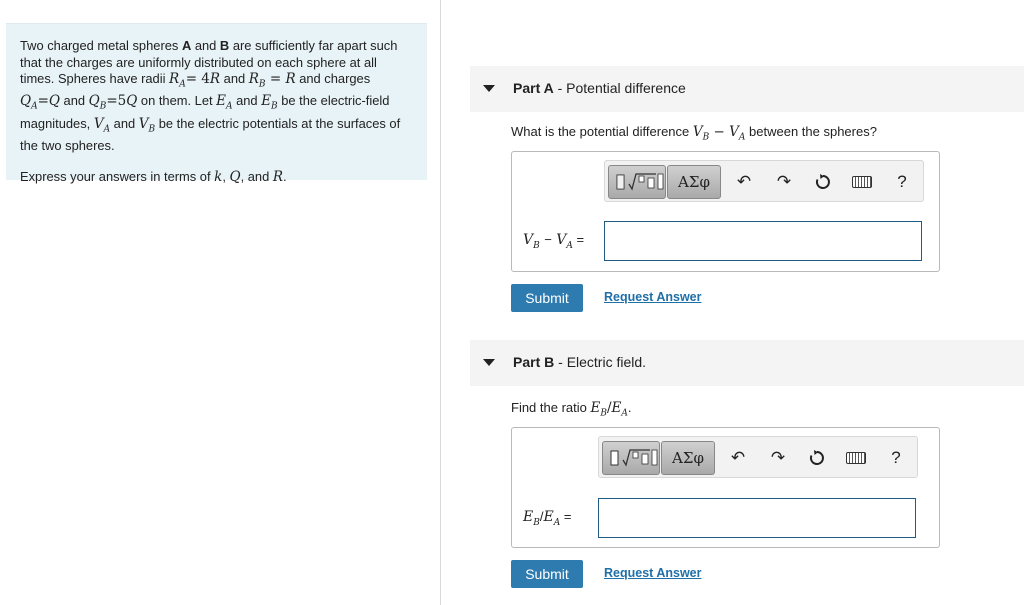 The height and width of the screenshot is (605, 1024). What do you see at coordinates (599, 88) in the screenshot?
I see `part-a-title: Part A - Potential difference` at bounding box center [599, 88].